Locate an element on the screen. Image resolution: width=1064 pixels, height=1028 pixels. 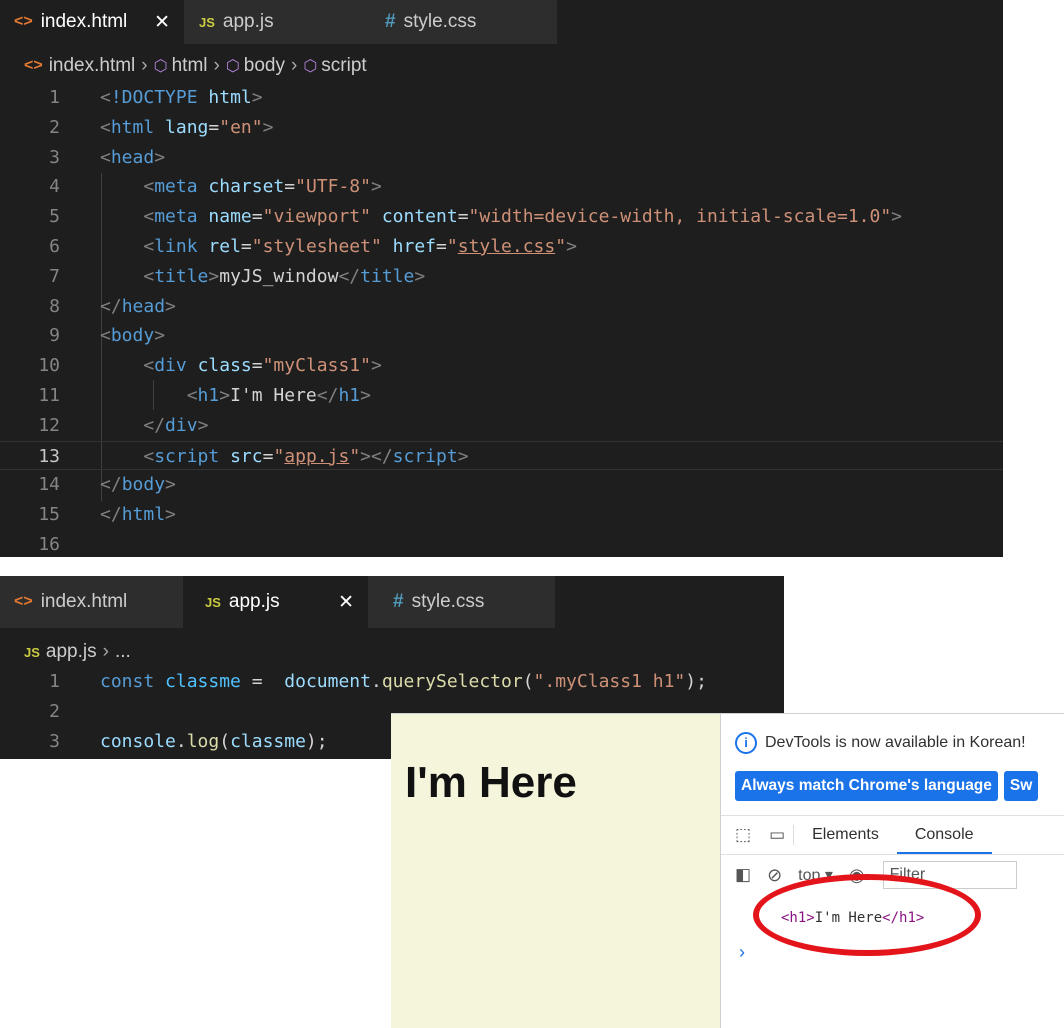
line-number: 14 is located at coordinates (49, 485).